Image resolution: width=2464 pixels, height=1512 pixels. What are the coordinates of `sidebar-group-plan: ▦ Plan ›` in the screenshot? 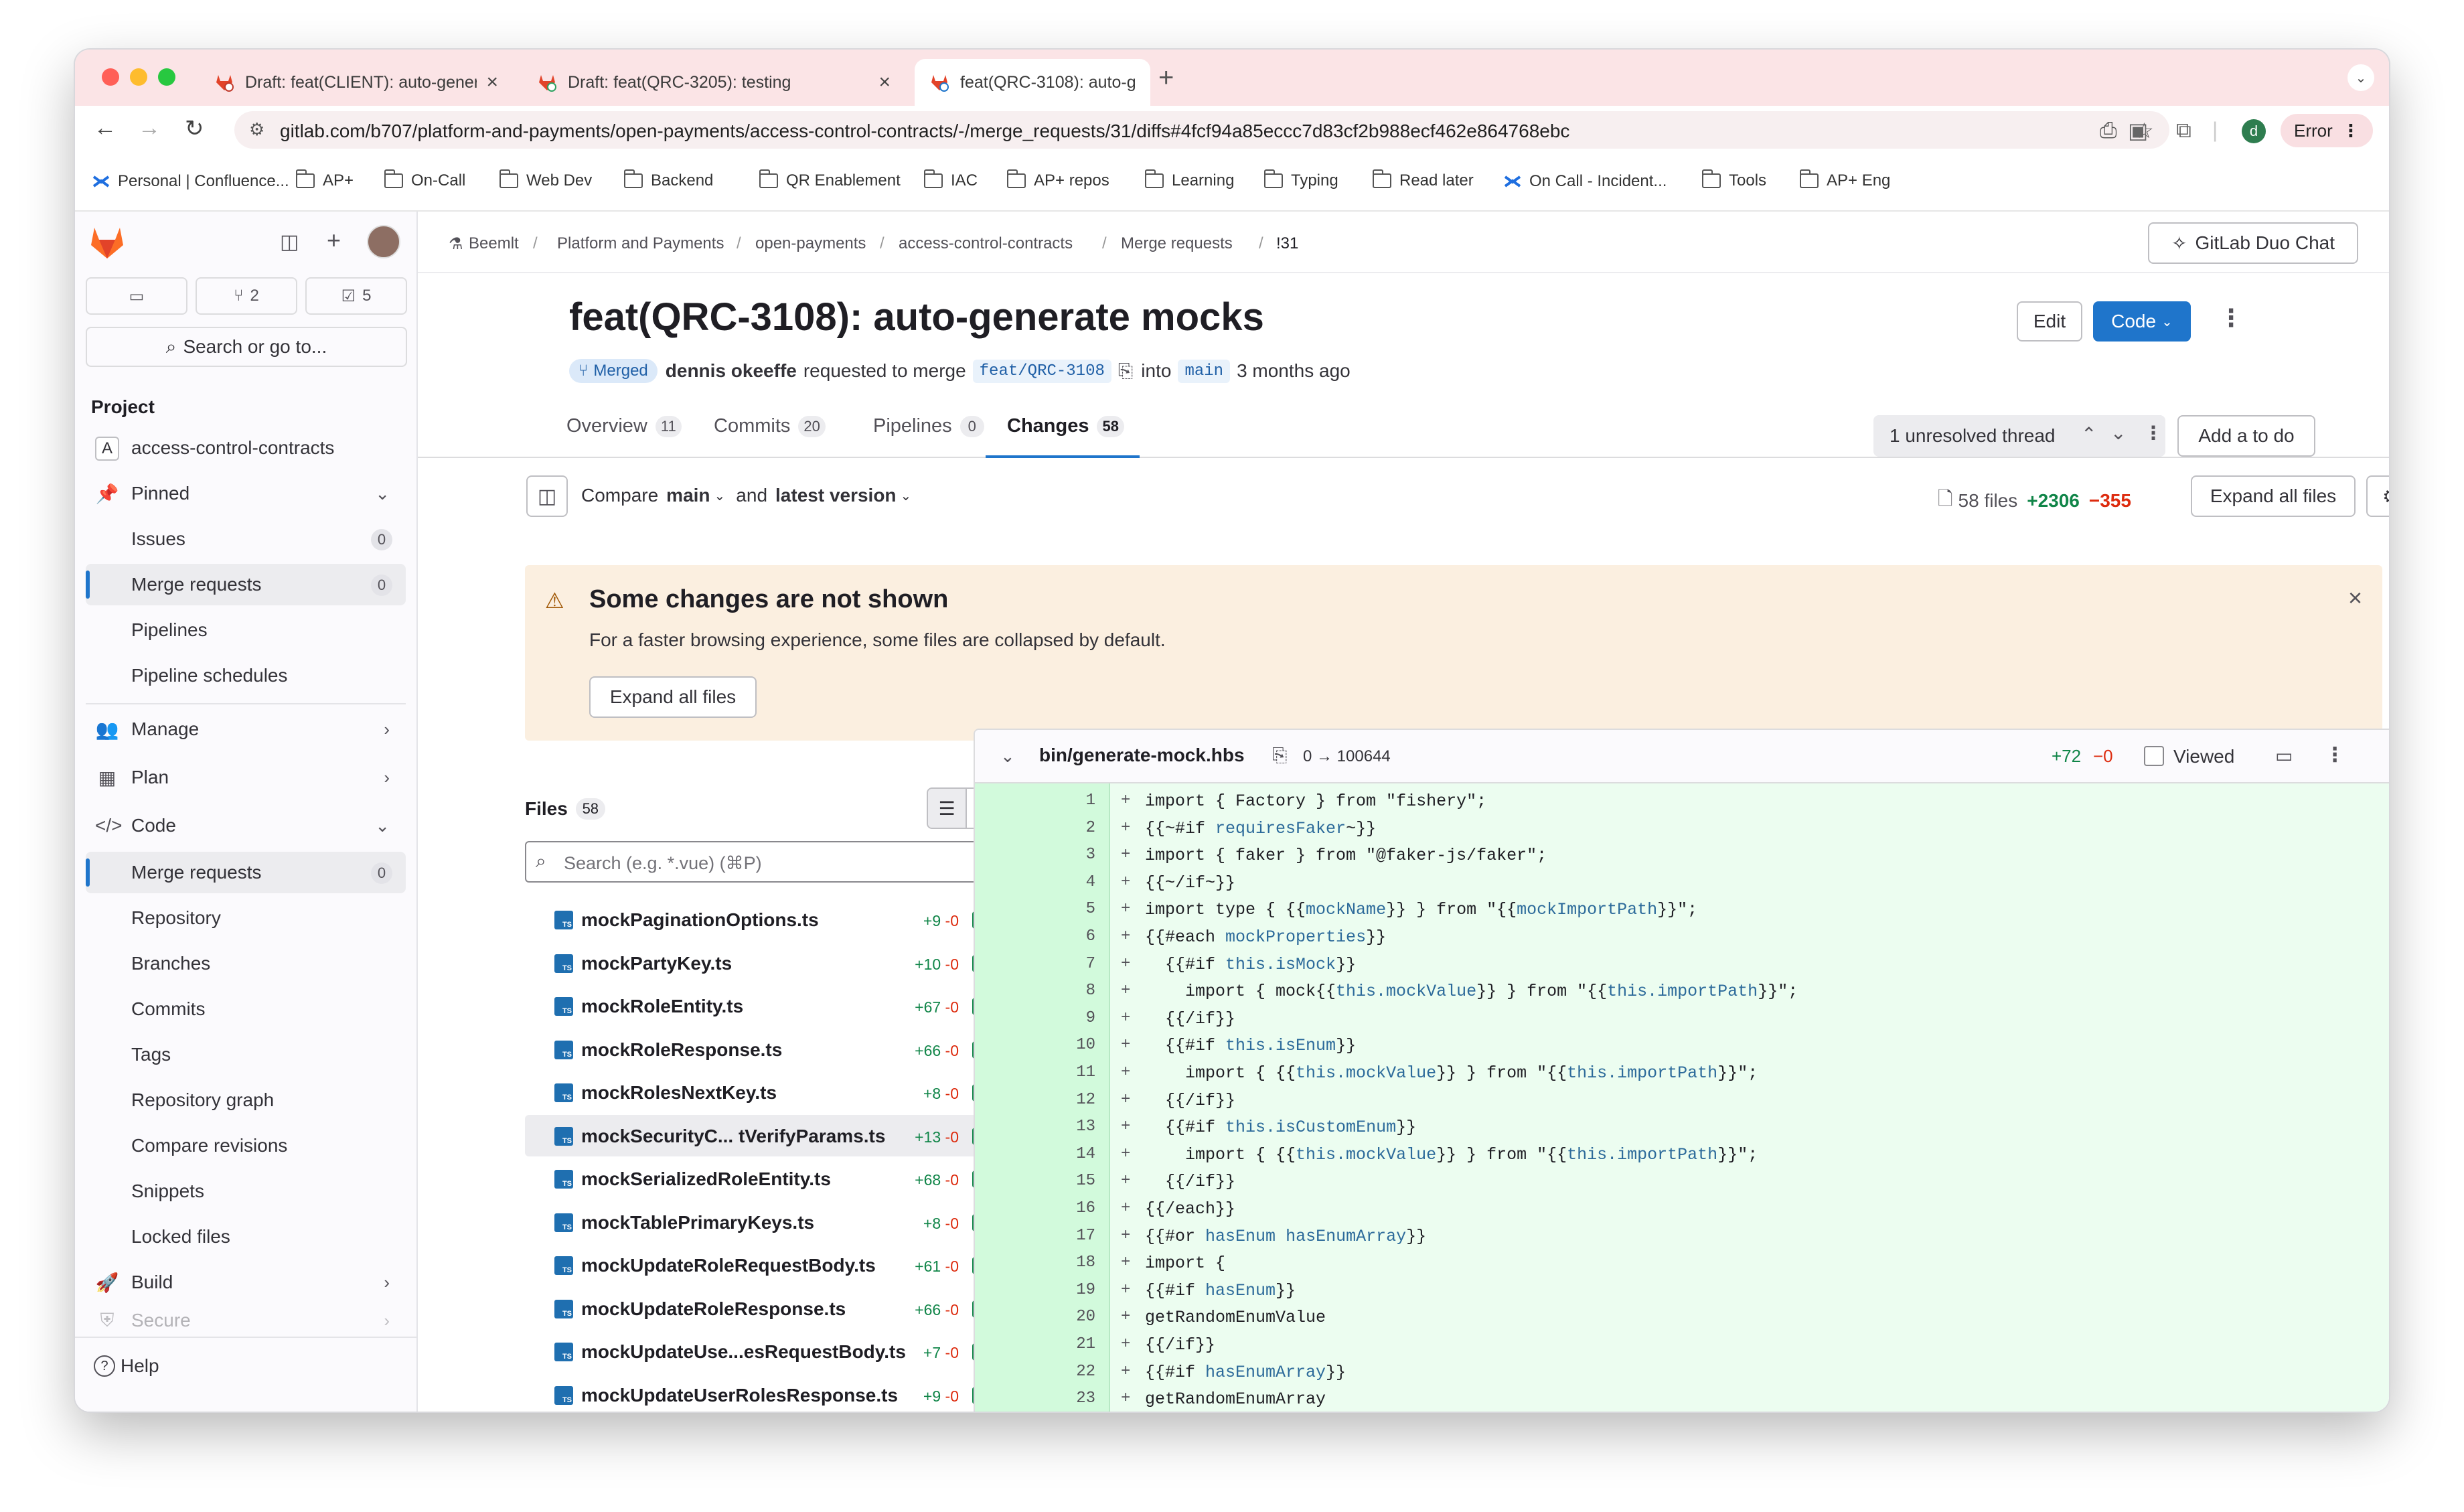 It's located at (246, 777).